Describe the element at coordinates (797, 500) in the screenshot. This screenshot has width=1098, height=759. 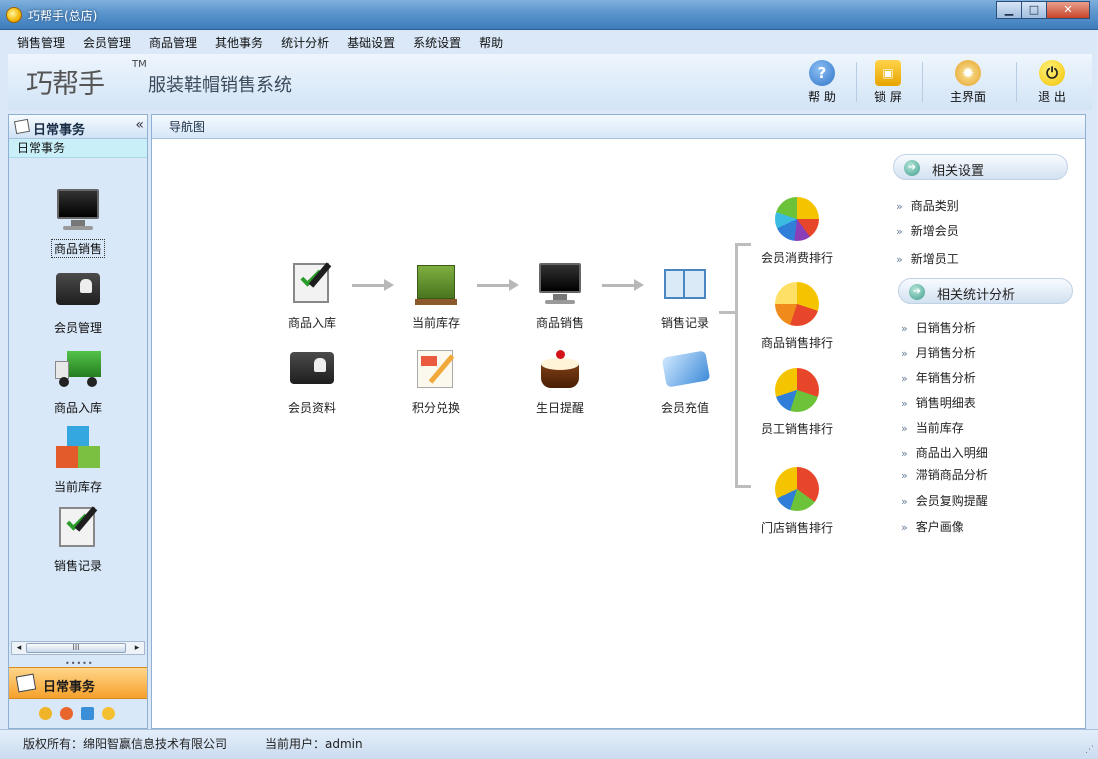
I see `node-store-sales-rank: 门店销售排行` at that location.